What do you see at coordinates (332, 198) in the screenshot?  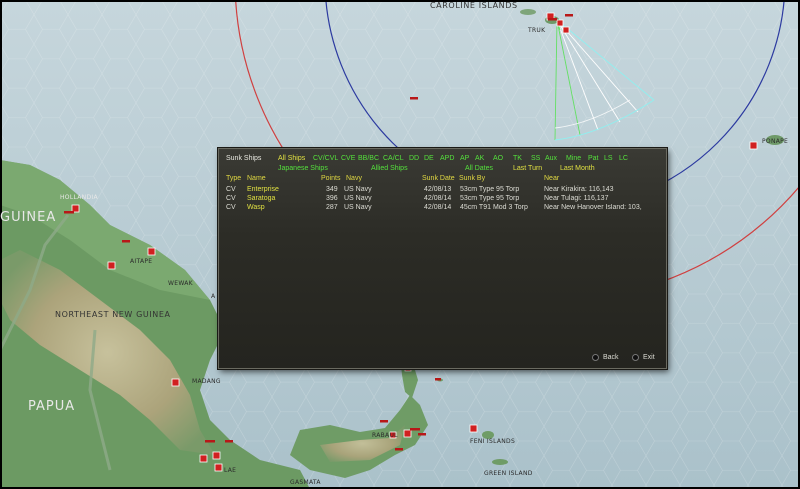 I see `cell-points: 396` at bounding box center [332, 198].